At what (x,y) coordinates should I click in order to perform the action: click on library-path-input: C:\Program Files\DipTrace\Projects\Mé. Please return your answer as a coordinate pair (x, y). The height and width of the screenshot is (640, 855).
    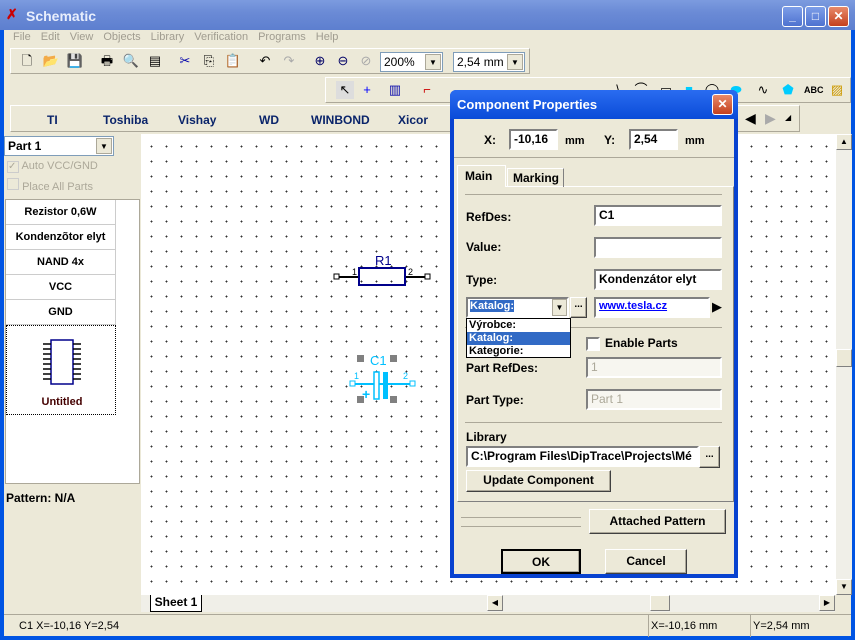
    Looking at the image, I should click on (582, 456).